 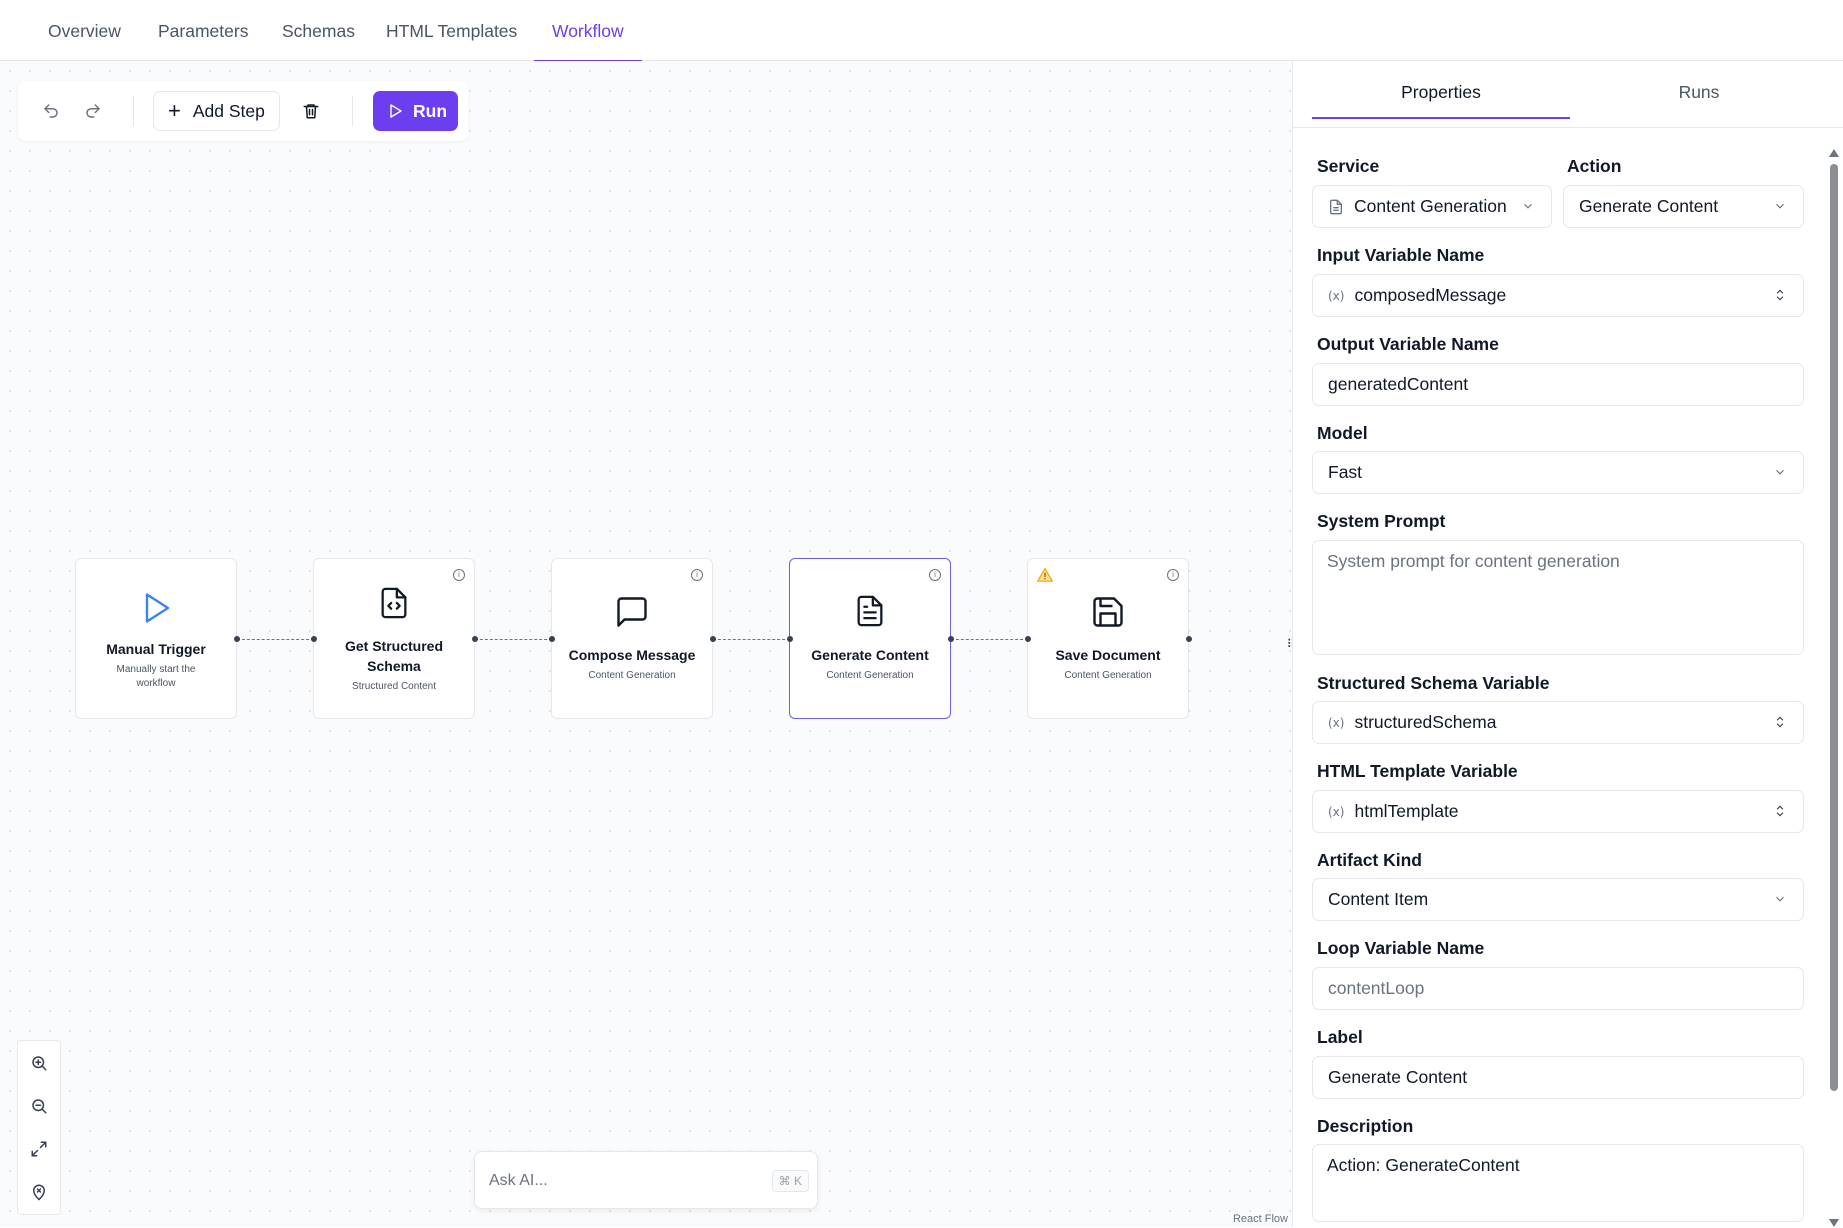 I want to click on ask-ai-box: ⌘ K, so click(x=646, y=1180).